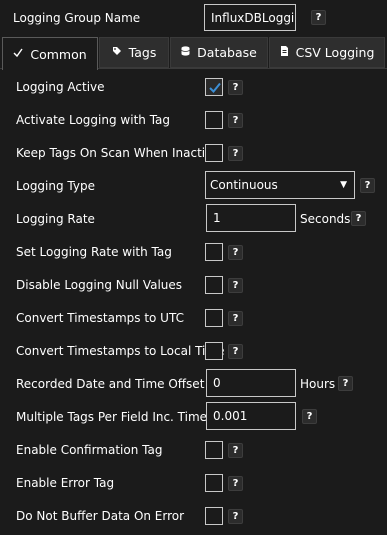 This screenshot has width=387, height=535. Describe the element at coordinates (58, 54) in the screenshot. I see `tab-common-label: Common` at that location.